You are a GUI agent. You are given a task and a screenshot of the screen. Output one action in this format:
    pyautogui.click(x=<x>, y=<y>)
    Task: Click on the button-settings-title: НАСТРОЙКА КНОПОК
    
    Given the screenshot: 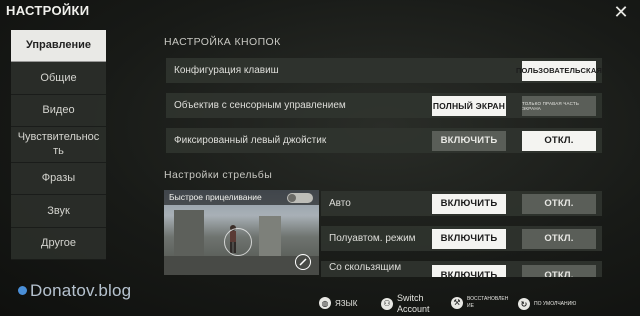 What is the action you would take?
    pyautogui.click(x=222, y=42)
    